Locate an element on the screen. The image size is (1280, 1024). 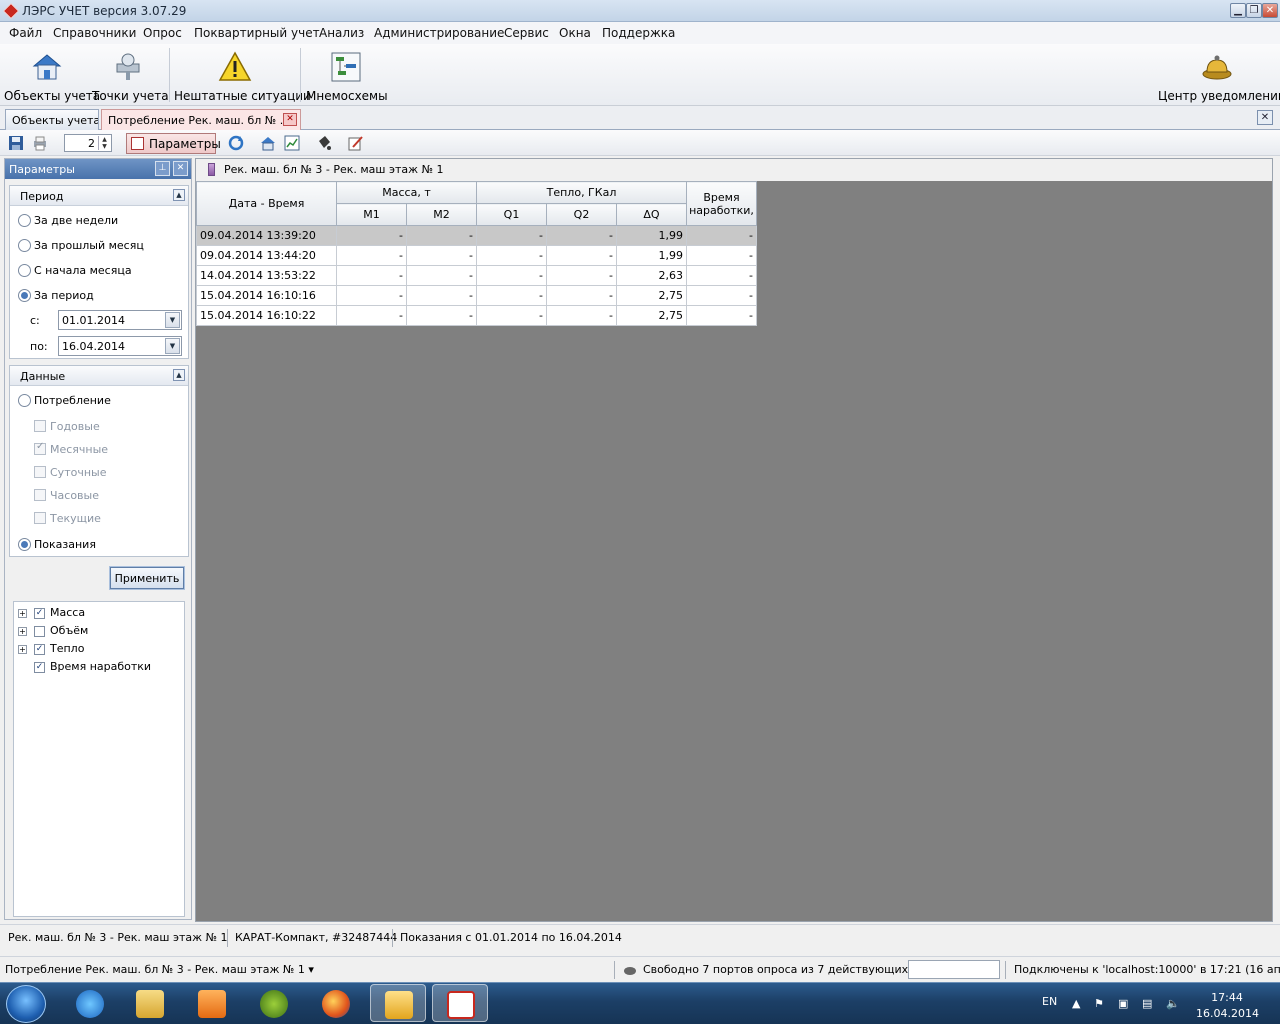
refresh-icon is located at coordinates (236, 143).